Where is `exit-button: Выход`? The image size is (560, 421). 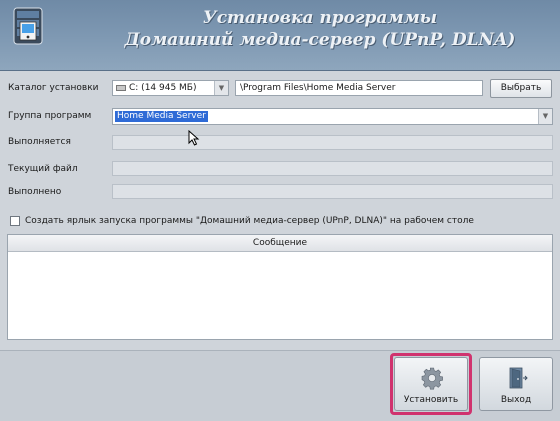 exit-button: Выход is located at coordinates (516, 384).